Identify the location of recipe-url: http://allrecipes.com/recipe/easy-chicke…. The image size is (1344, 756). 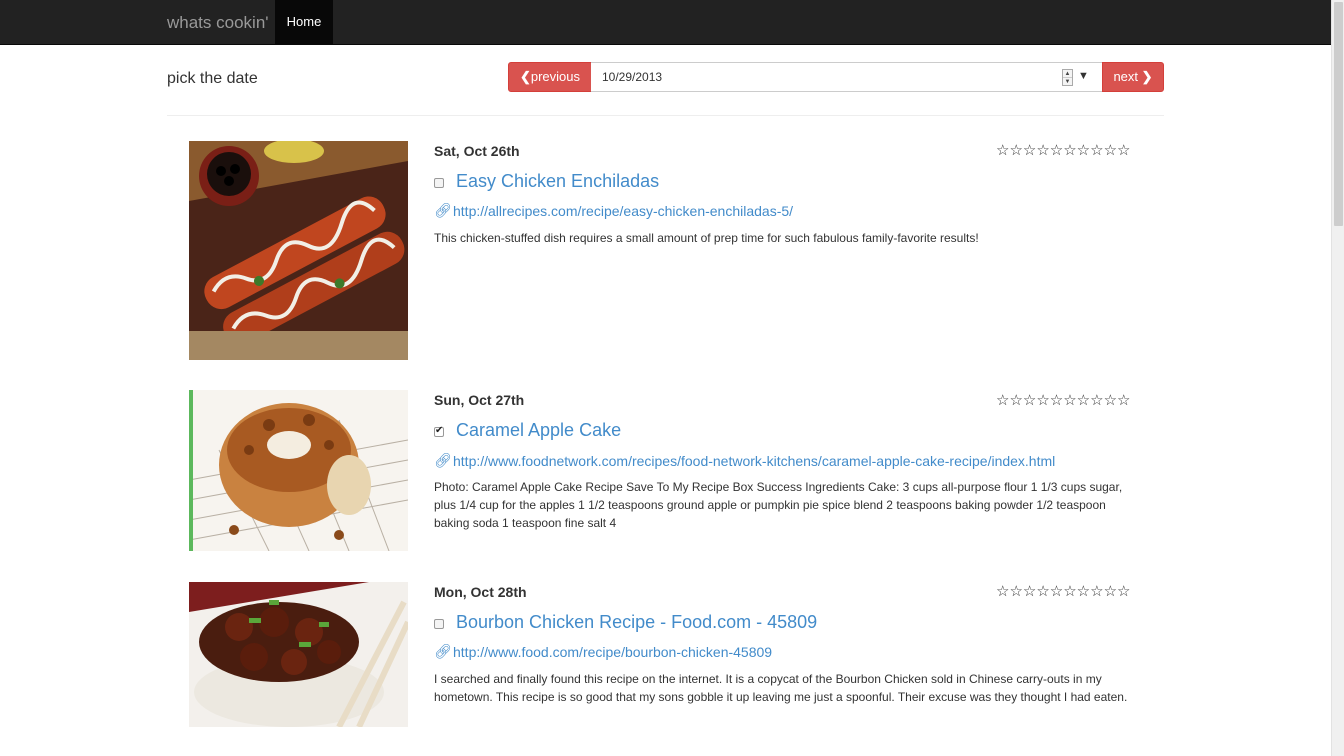
(623, 211).